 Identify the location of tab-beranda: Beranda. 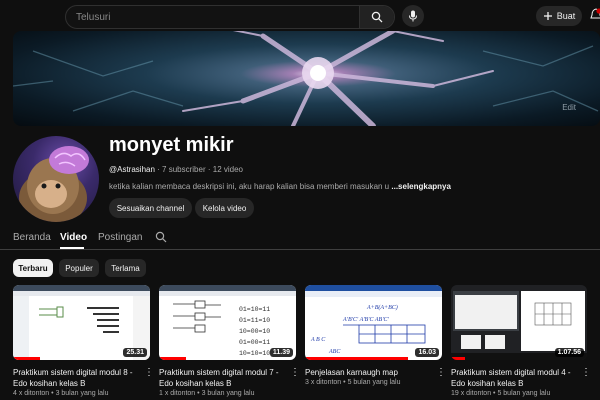
(32, 237).